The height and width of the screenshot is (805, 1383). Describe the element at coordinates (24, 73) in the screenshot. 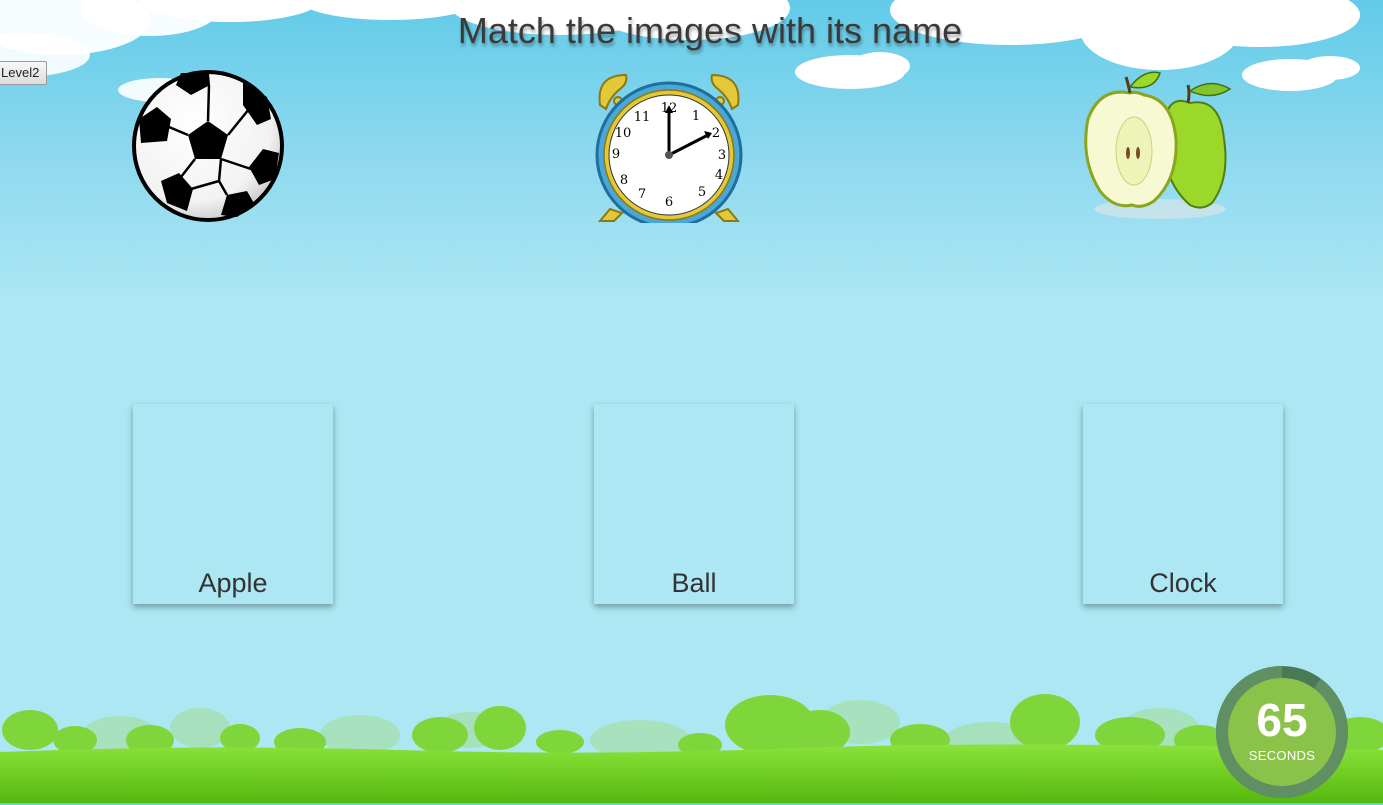

I see `level-button: Level2` at that location.